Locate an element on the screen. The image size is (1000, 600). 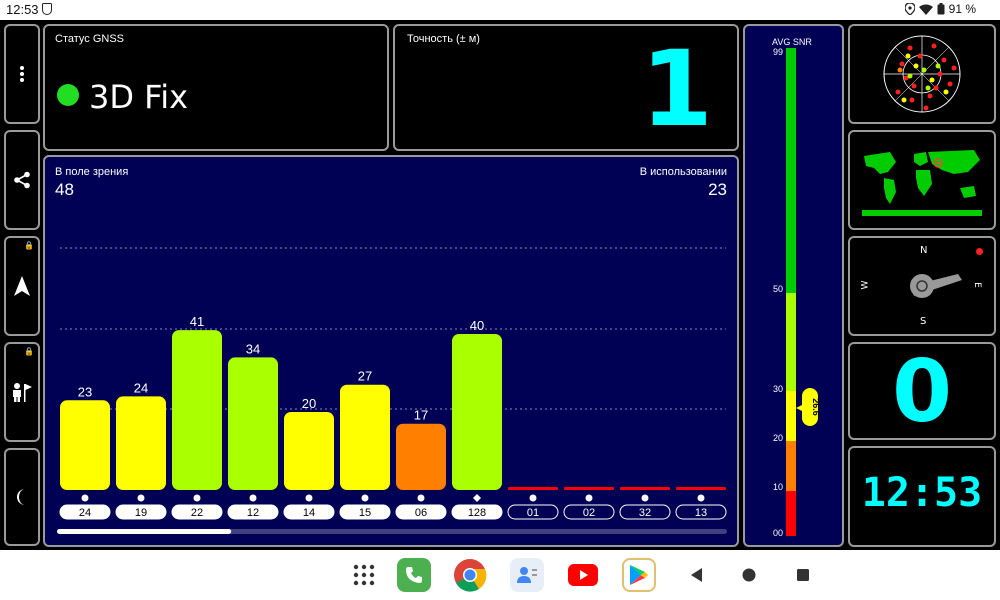
gnss-fix-value: 3D Fix is located at coordinates (139, 97).